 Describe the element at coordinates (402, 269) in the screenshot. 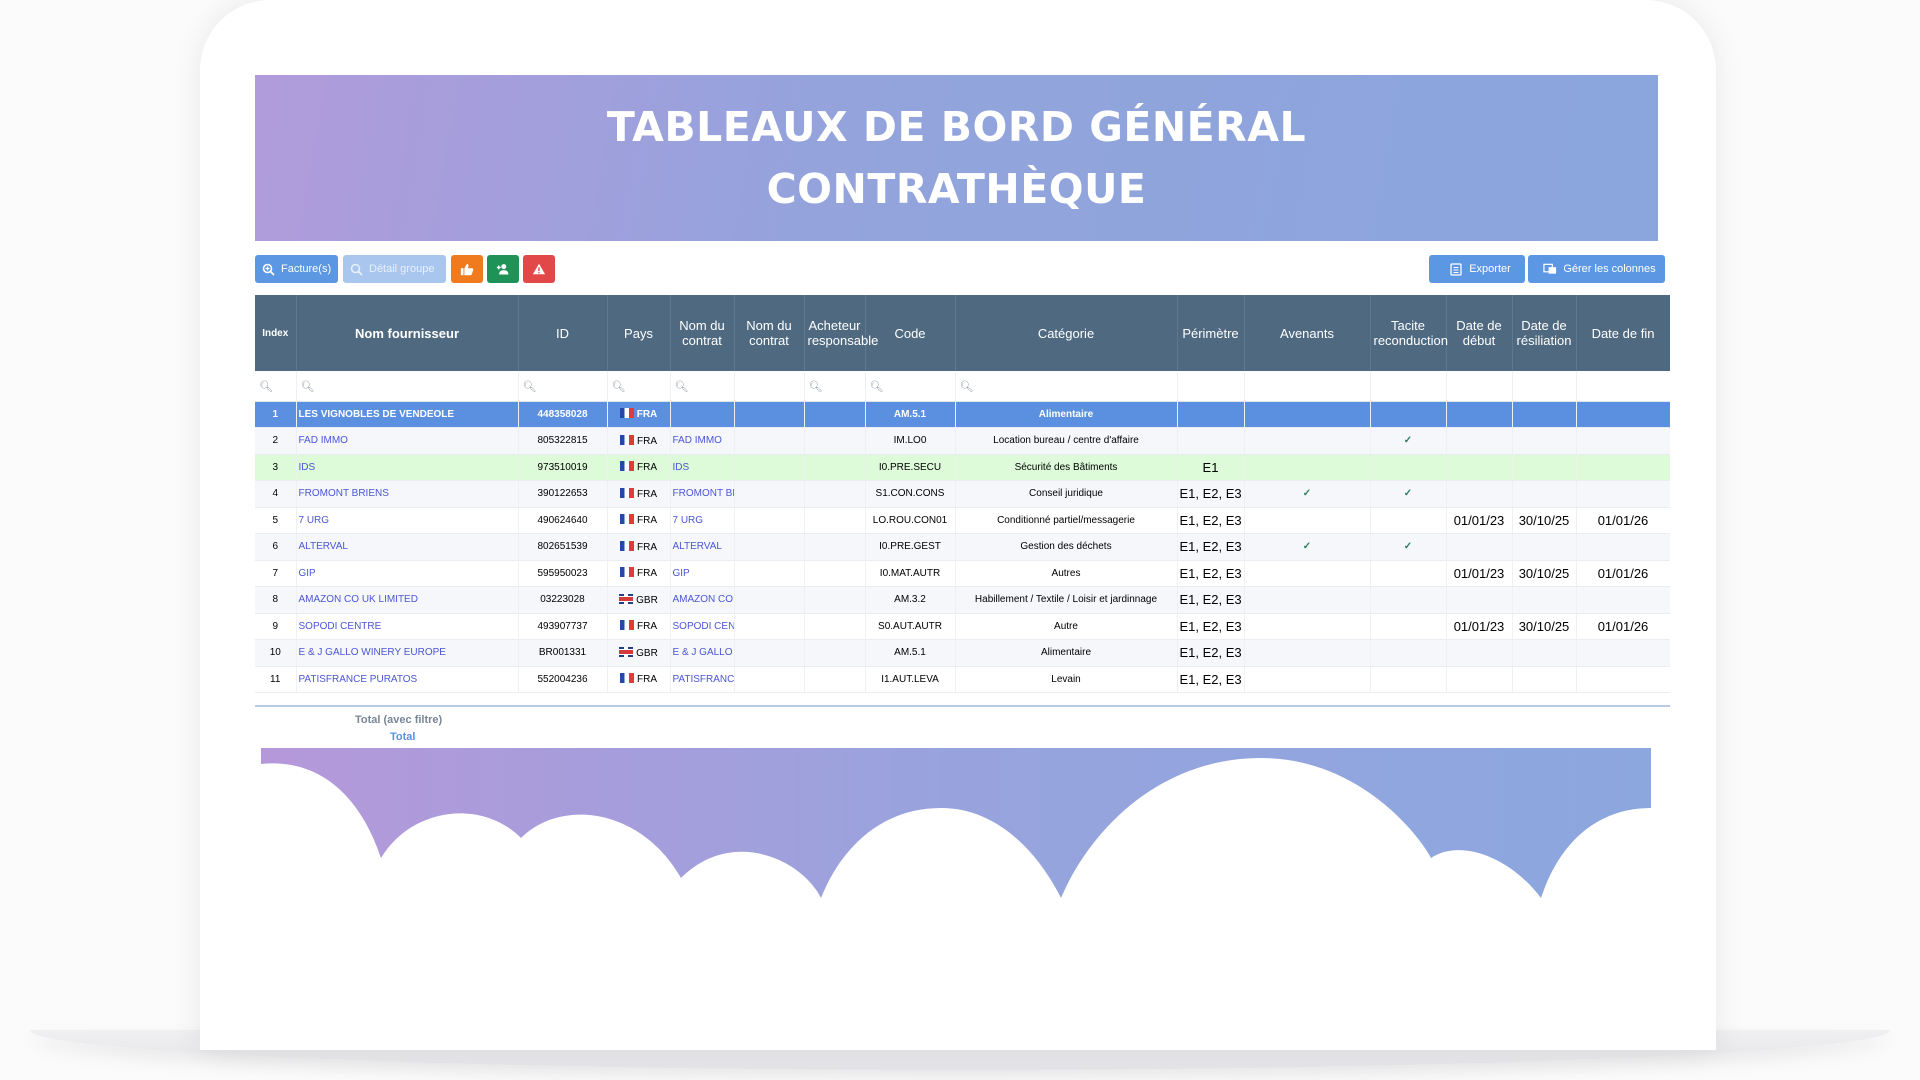

I see `detail-groupe-label: Détail groupe` at that location.